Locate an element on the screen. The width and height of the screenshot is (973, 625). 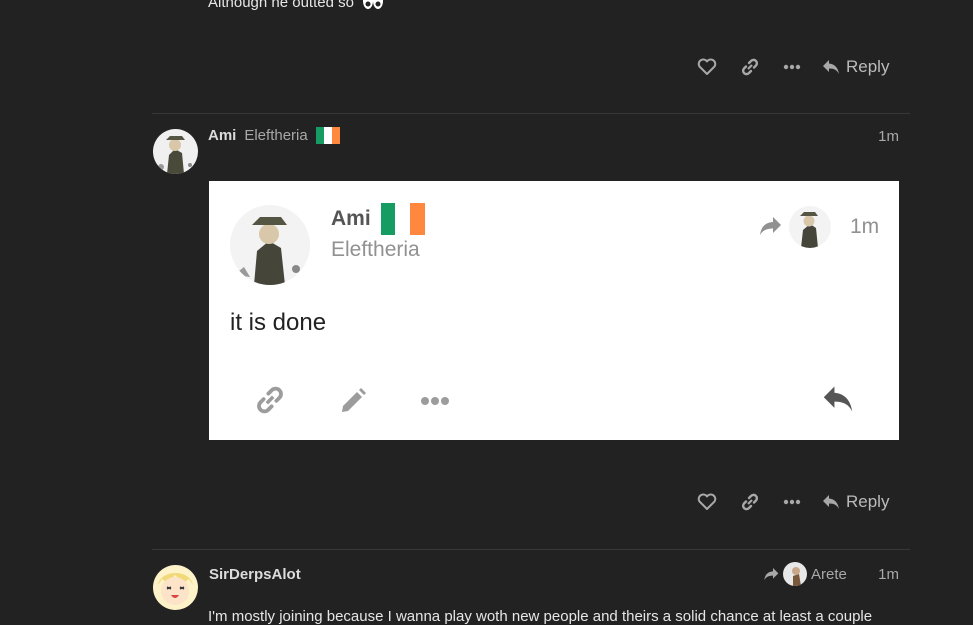
card-more-options-icon is located at coordinates (435, 402).